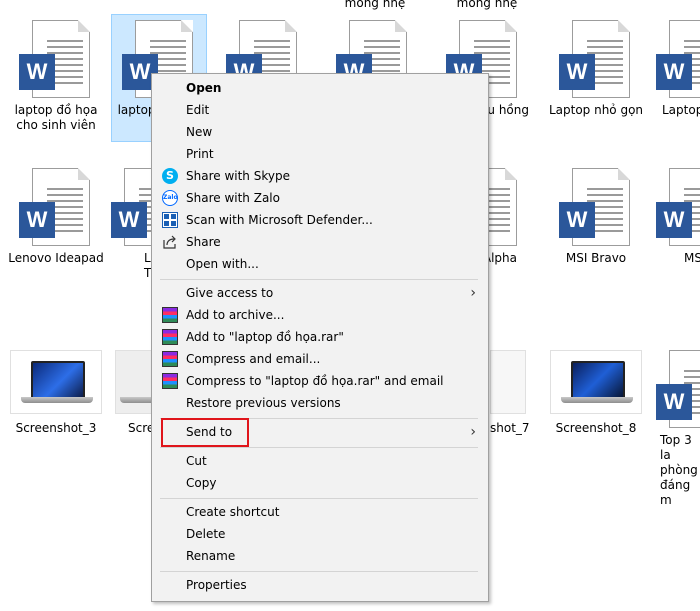  I want to click on send-to-highlight-box, so click(205, 432).